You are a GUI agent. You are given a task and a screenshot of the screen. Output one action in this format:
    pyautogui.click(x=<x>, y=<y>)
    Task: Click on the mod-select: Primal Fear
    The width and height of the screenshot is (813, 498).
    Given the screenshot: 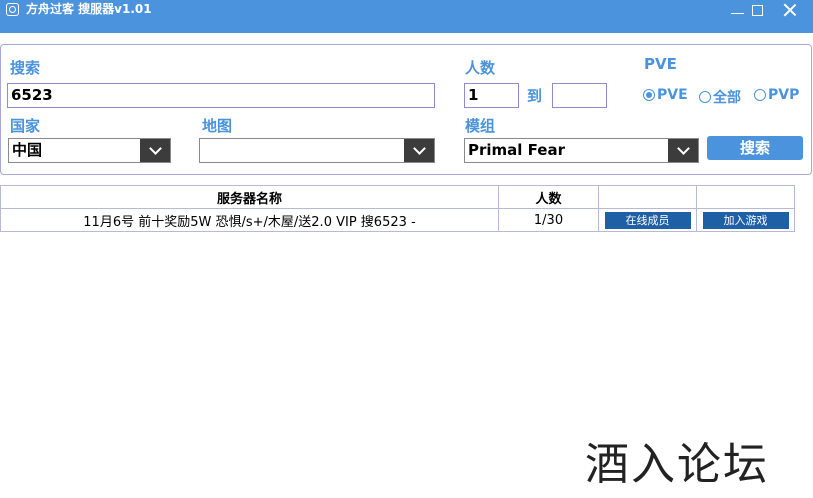 What is the action you would take?
    pyautogui.click(x=581, y=150)
    